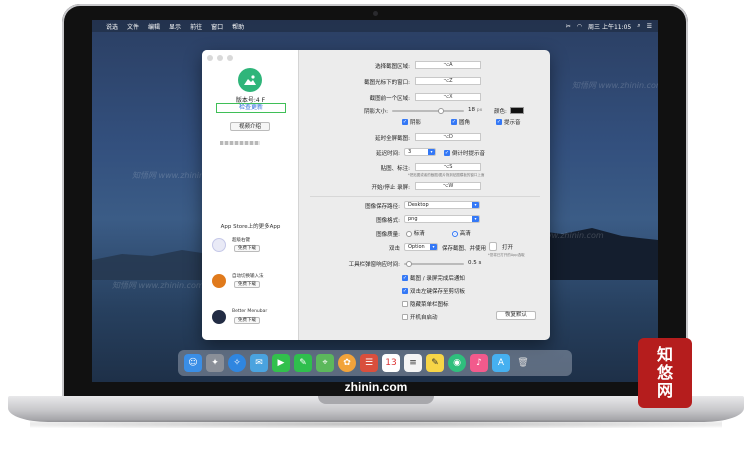  Describe the element at coordinates (638, 26) in the screenshot. I see `search-icon: ⌕` at that location.